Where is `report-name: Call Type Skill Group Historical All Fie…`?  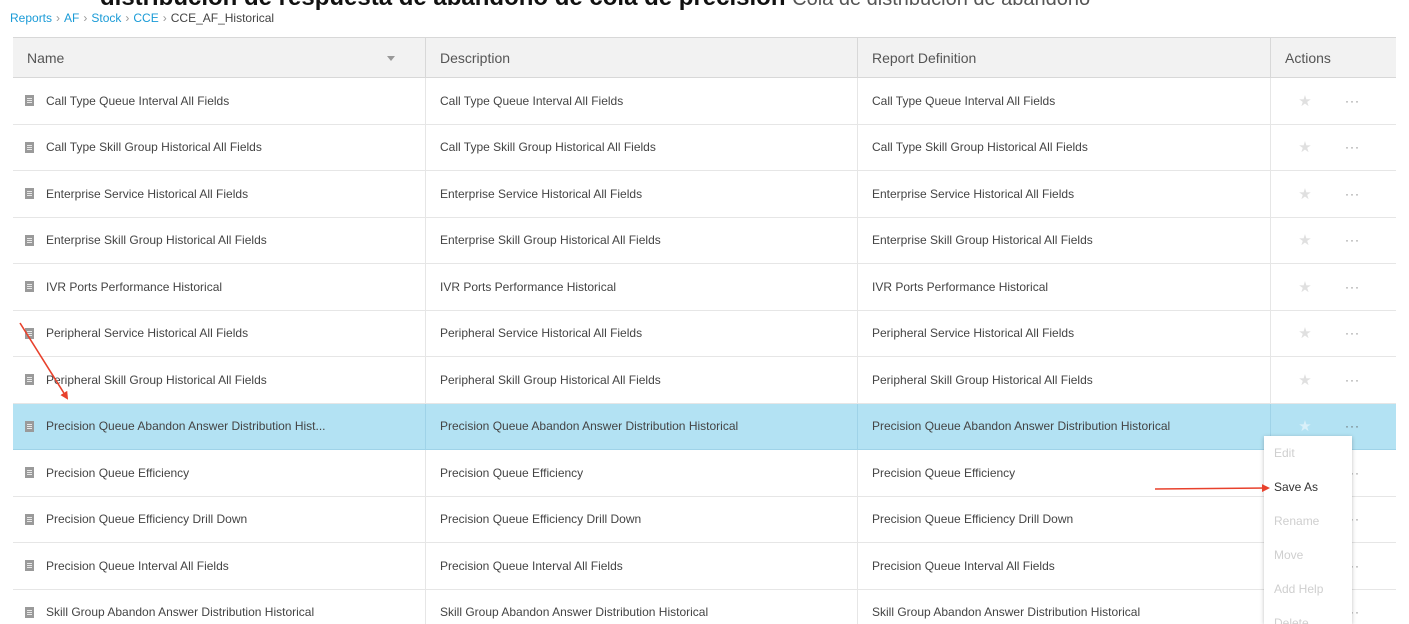 report-name: Call Type Skill Group Historical All Fie… is located at coordinates (154, 147).